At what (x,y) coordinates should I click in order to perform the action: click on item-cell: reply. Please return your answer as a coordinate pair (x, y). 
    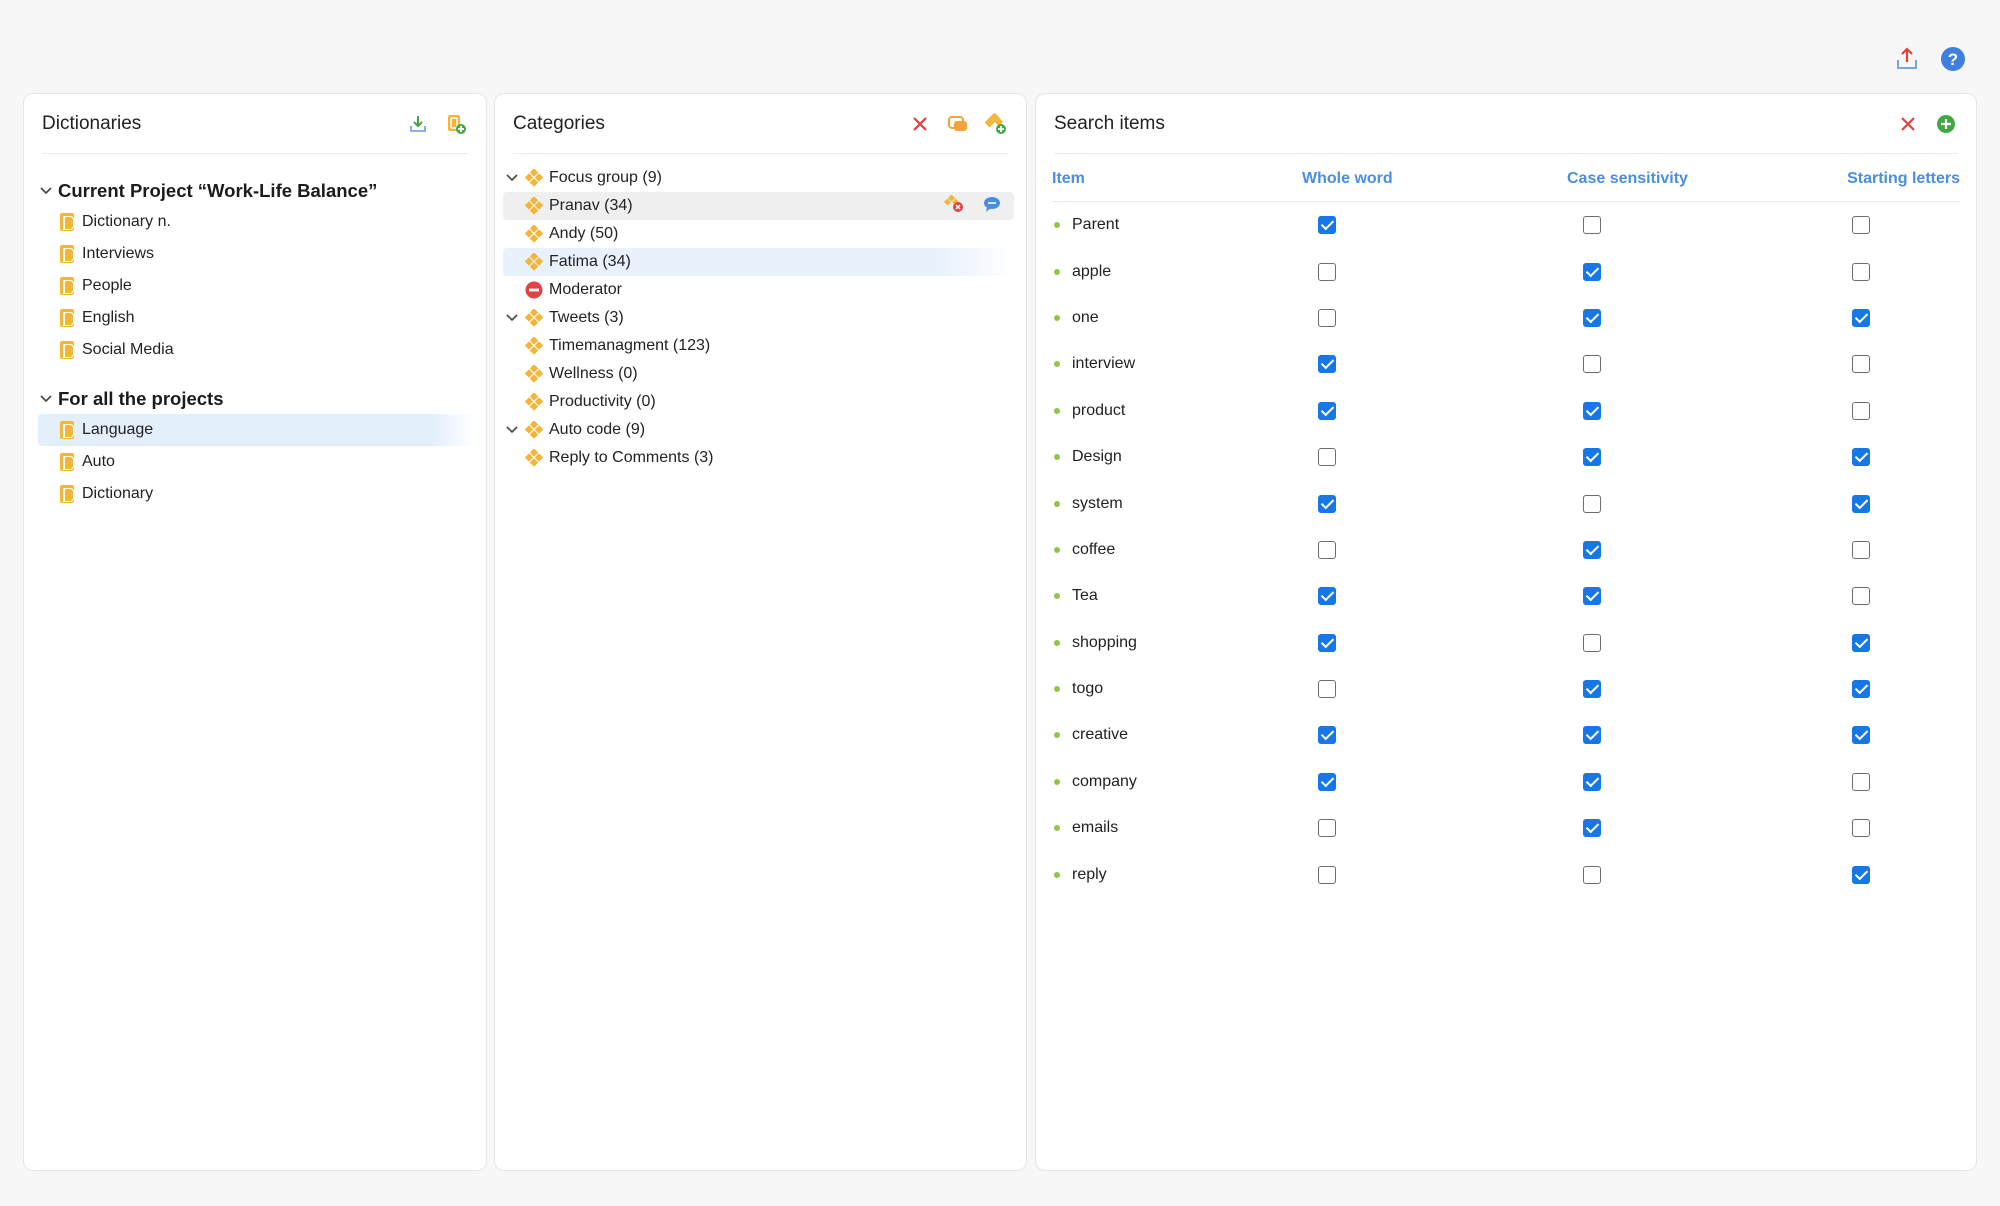
    Looking at the image, I should click on (1177, 875).